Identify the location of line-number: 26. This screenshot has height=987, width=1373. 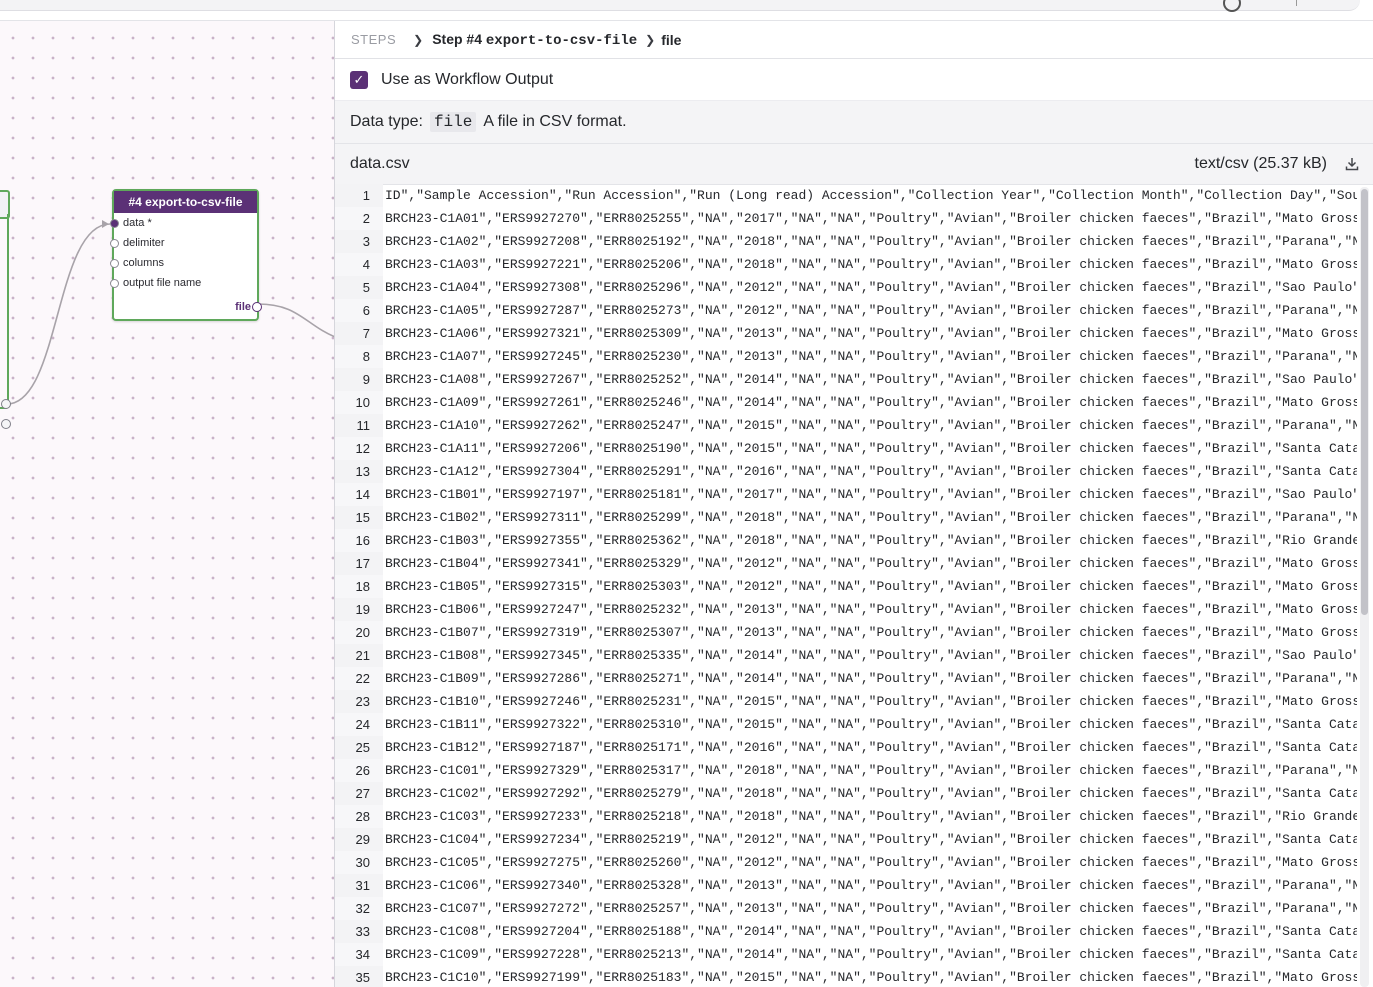
(359, 770).